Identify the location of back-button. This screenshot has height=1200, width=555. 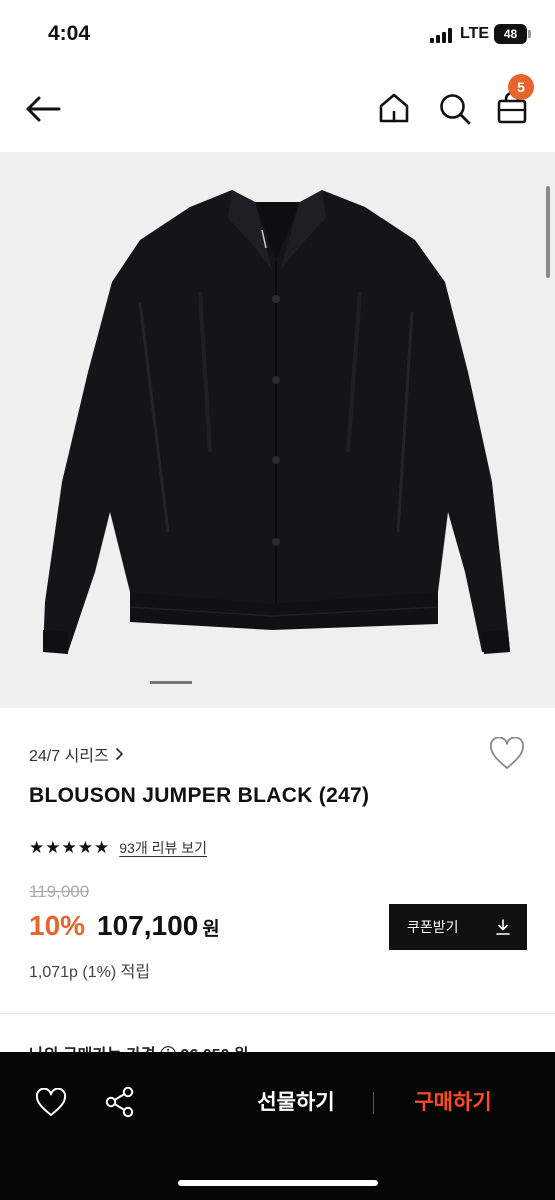
(43, 109).